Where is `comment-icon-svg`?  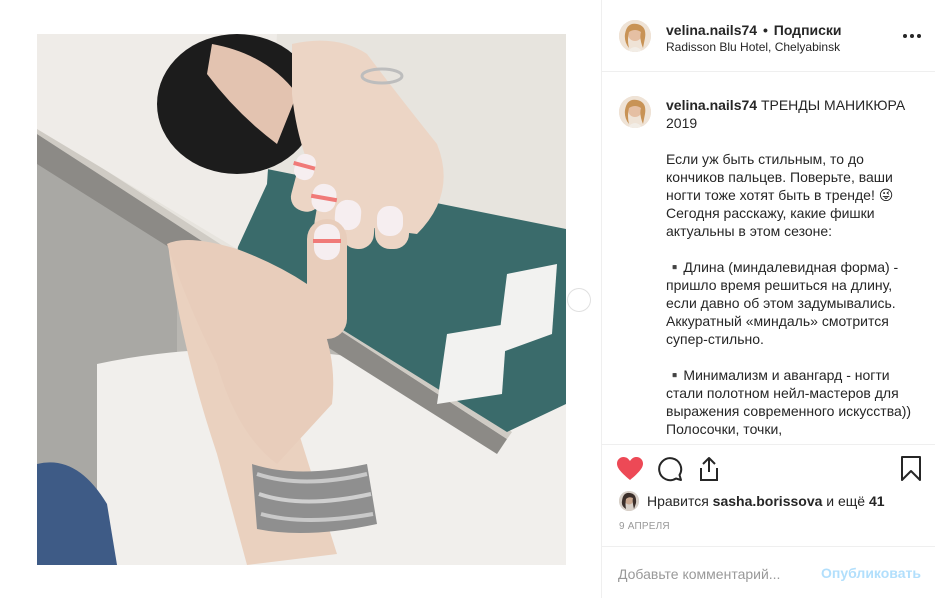
comment-icon-svg is located at coordinates (670, 469).